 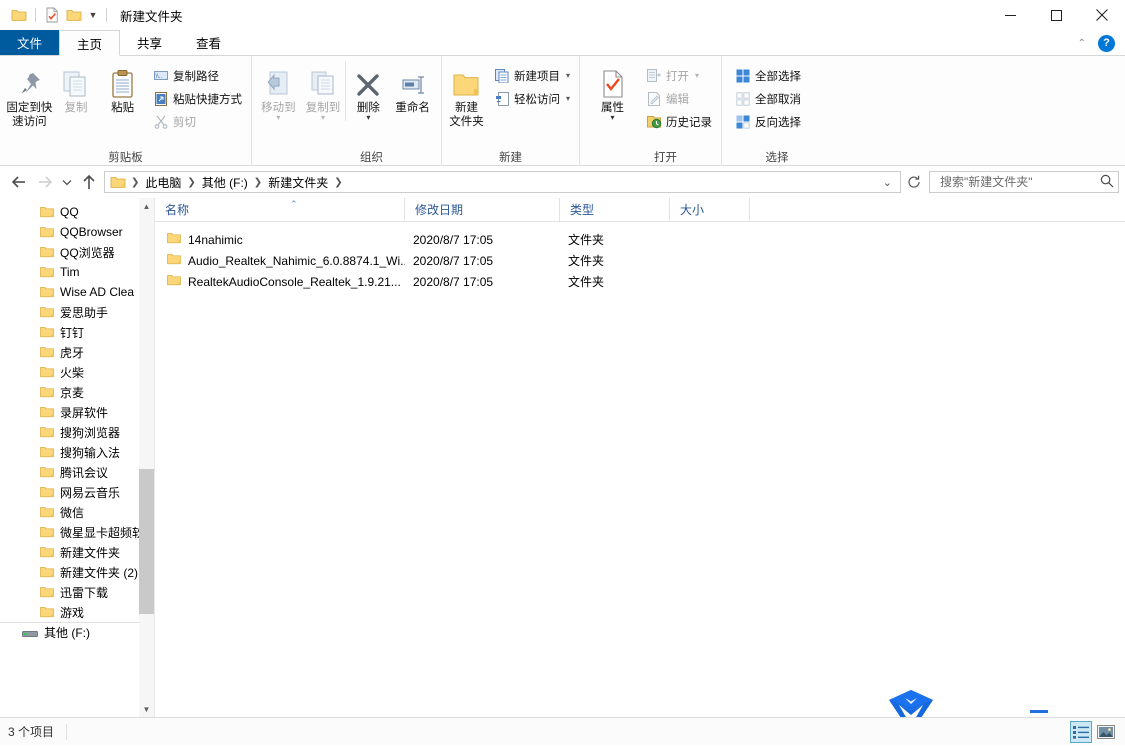 I want to click on help-icon: ?, so click(x=1106, y=43).